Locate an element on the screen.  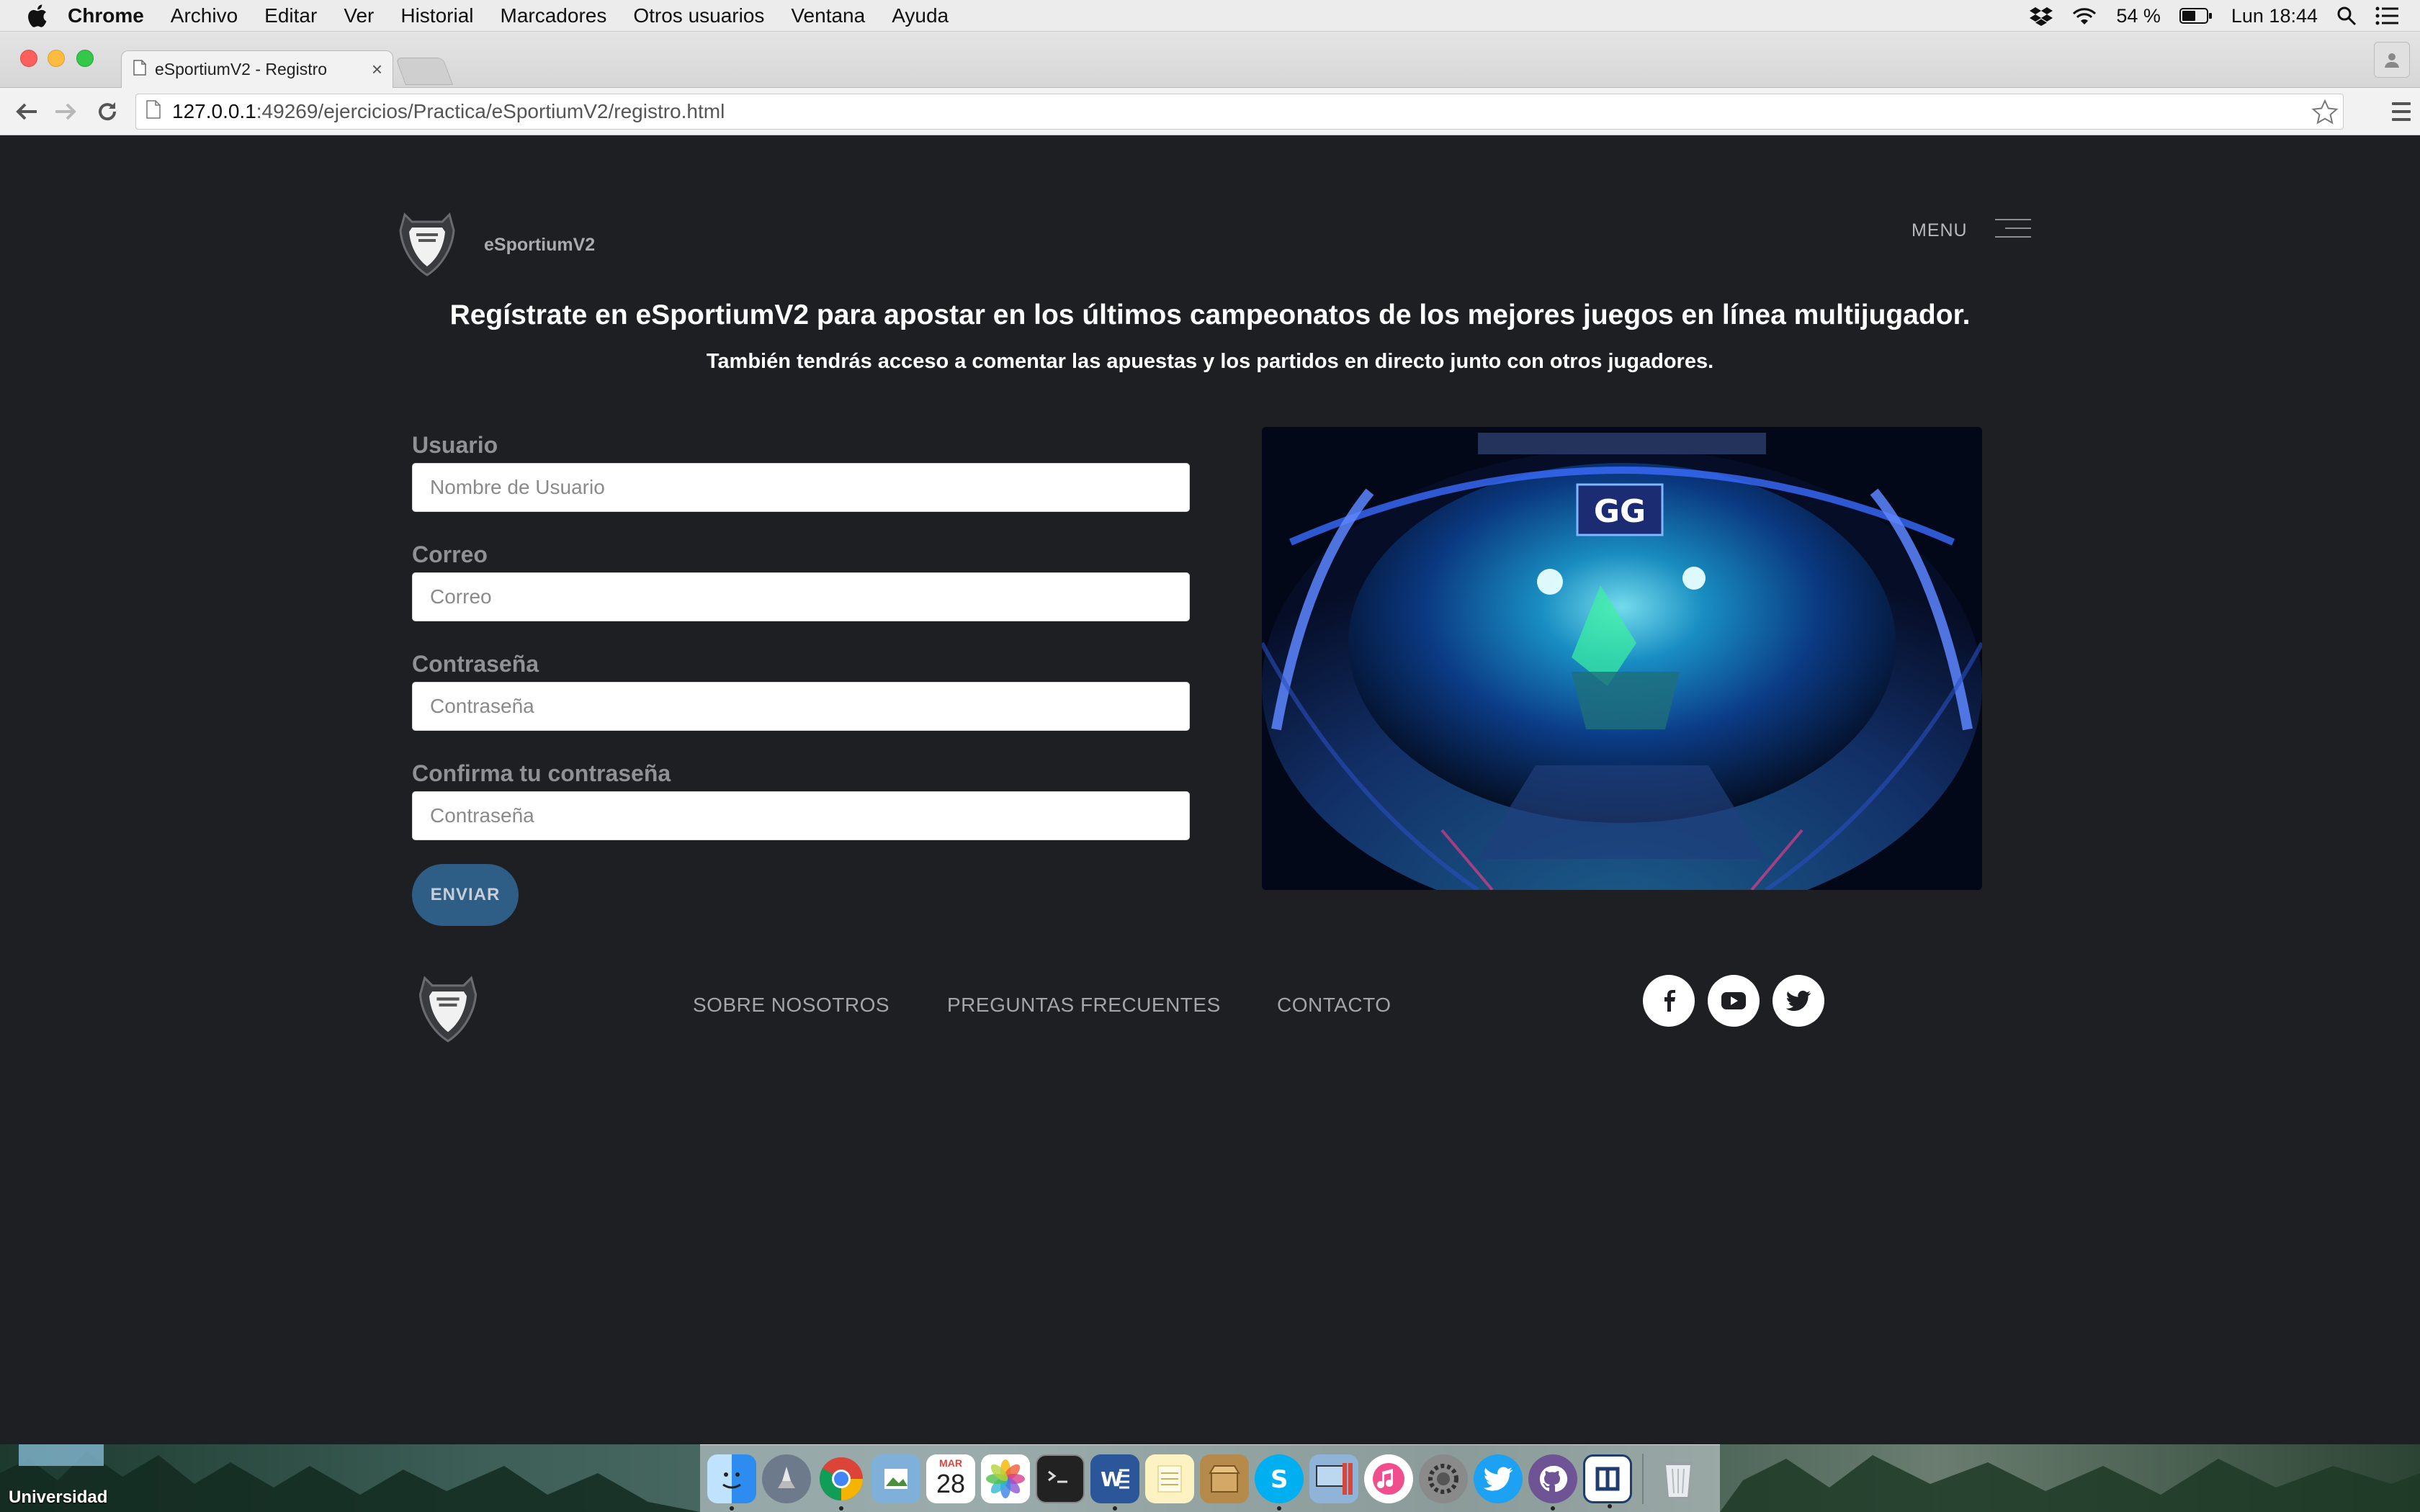
battery-icon is located at coordinates (2196, 15).